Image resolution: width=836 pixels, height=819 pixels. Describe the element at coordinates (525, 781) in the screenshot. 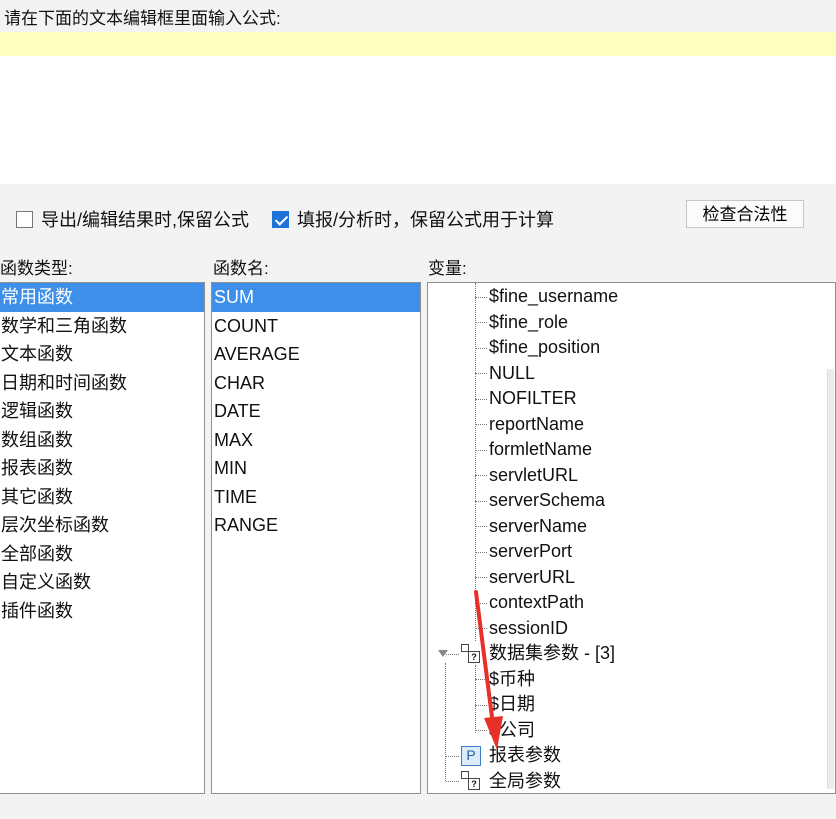

I see `tree-node-global-params-label: 全局参数` at that location.